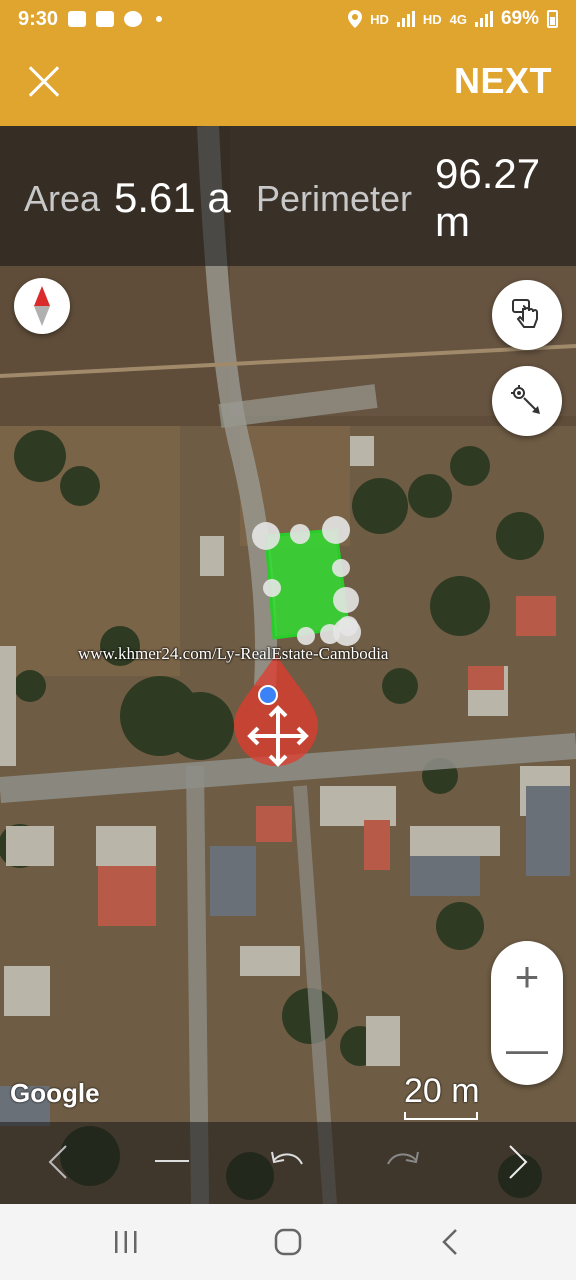 The width and height of the screenshot is (576, 1280). What do you see at coordinates (488, 197) in the screenshot?
I see `perimeter-value: 96.27 m` at bounding box center [488, 197].